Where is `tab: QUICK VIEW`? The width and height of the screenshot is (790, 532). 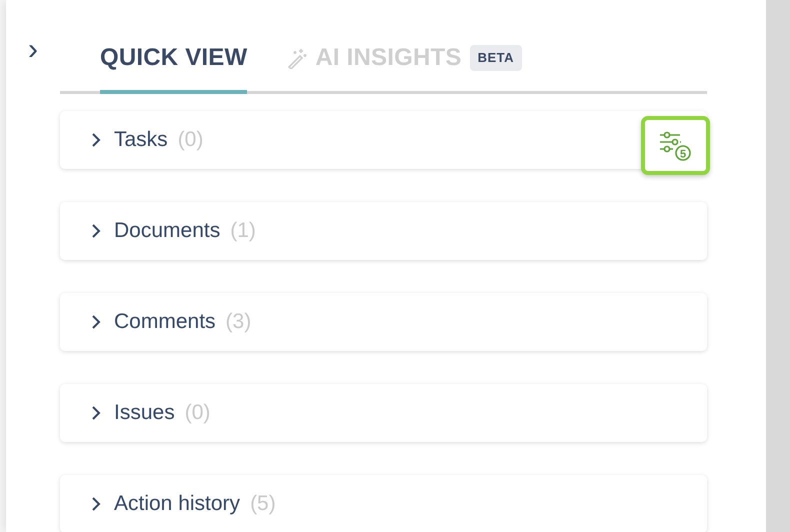 tab: QUICK VIEW is located at coordinates (174, 62).